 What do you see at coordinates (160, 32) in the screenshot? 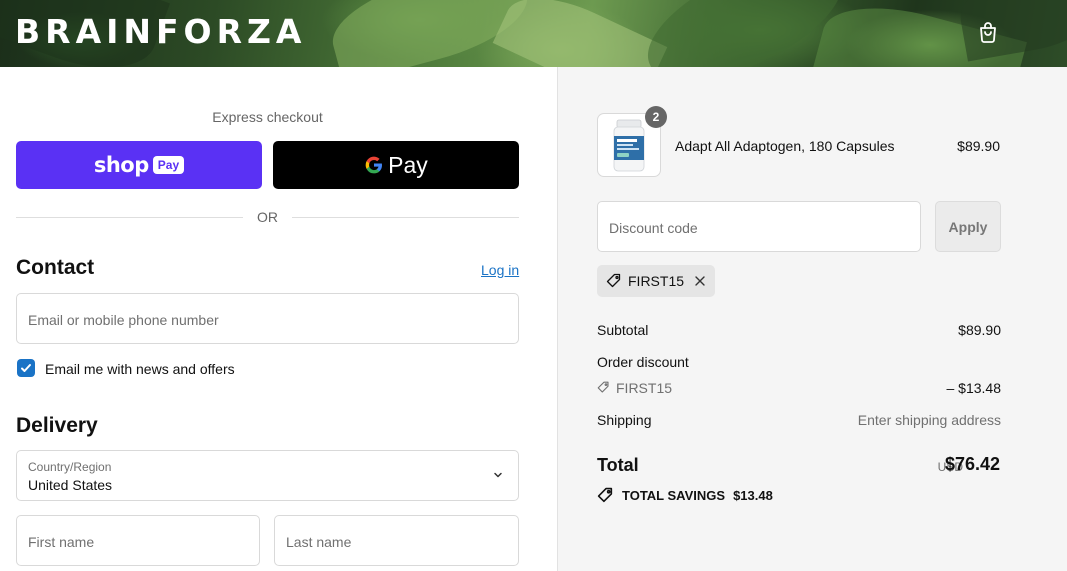
I see `brand-logo: BRAINFORZA` at bounding box center [160, 32].